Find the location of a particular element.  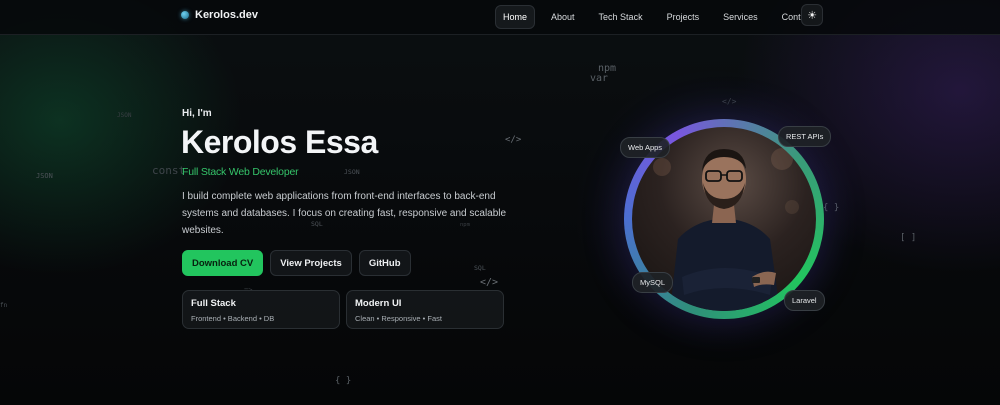

tag-laravel: Laravel is located at coordinates (804, 300).